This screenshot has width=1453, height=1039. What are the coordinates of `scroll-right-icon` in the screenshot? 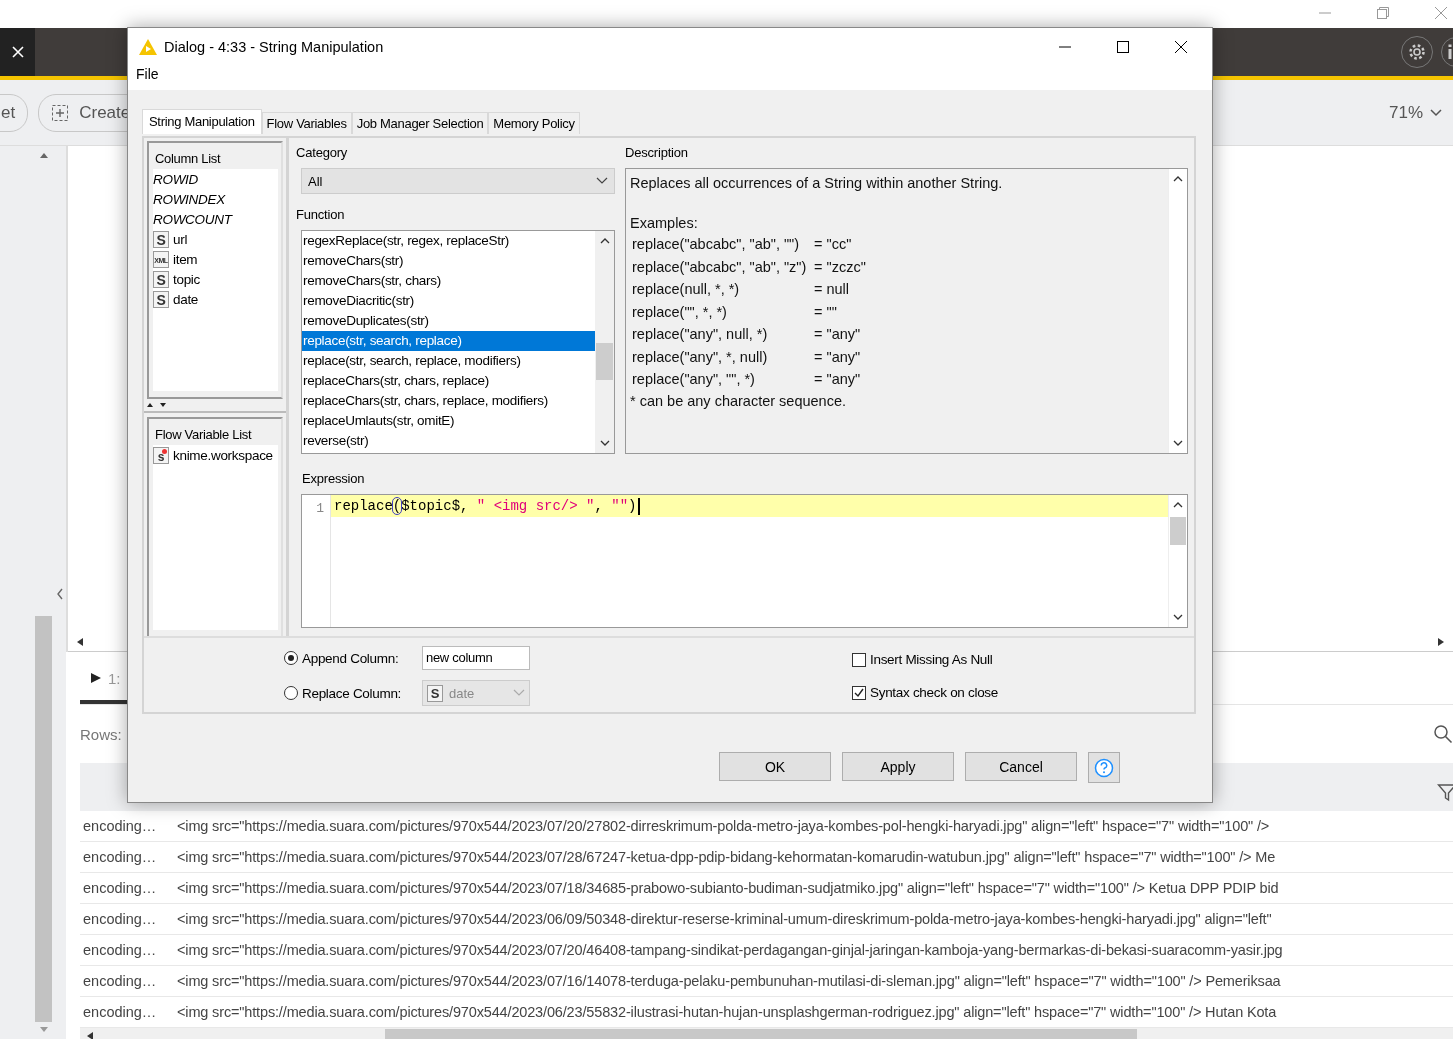 It's located at (1441, 642).